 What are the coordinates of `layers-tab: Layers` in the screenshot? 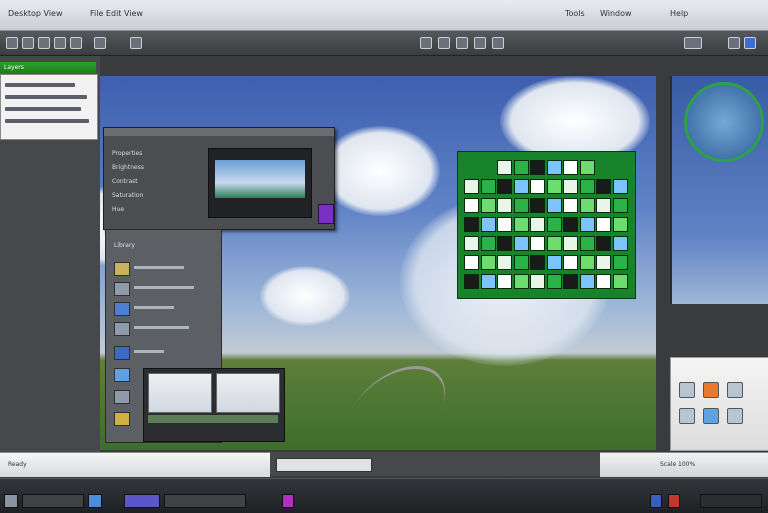 It's located at (48, 68).